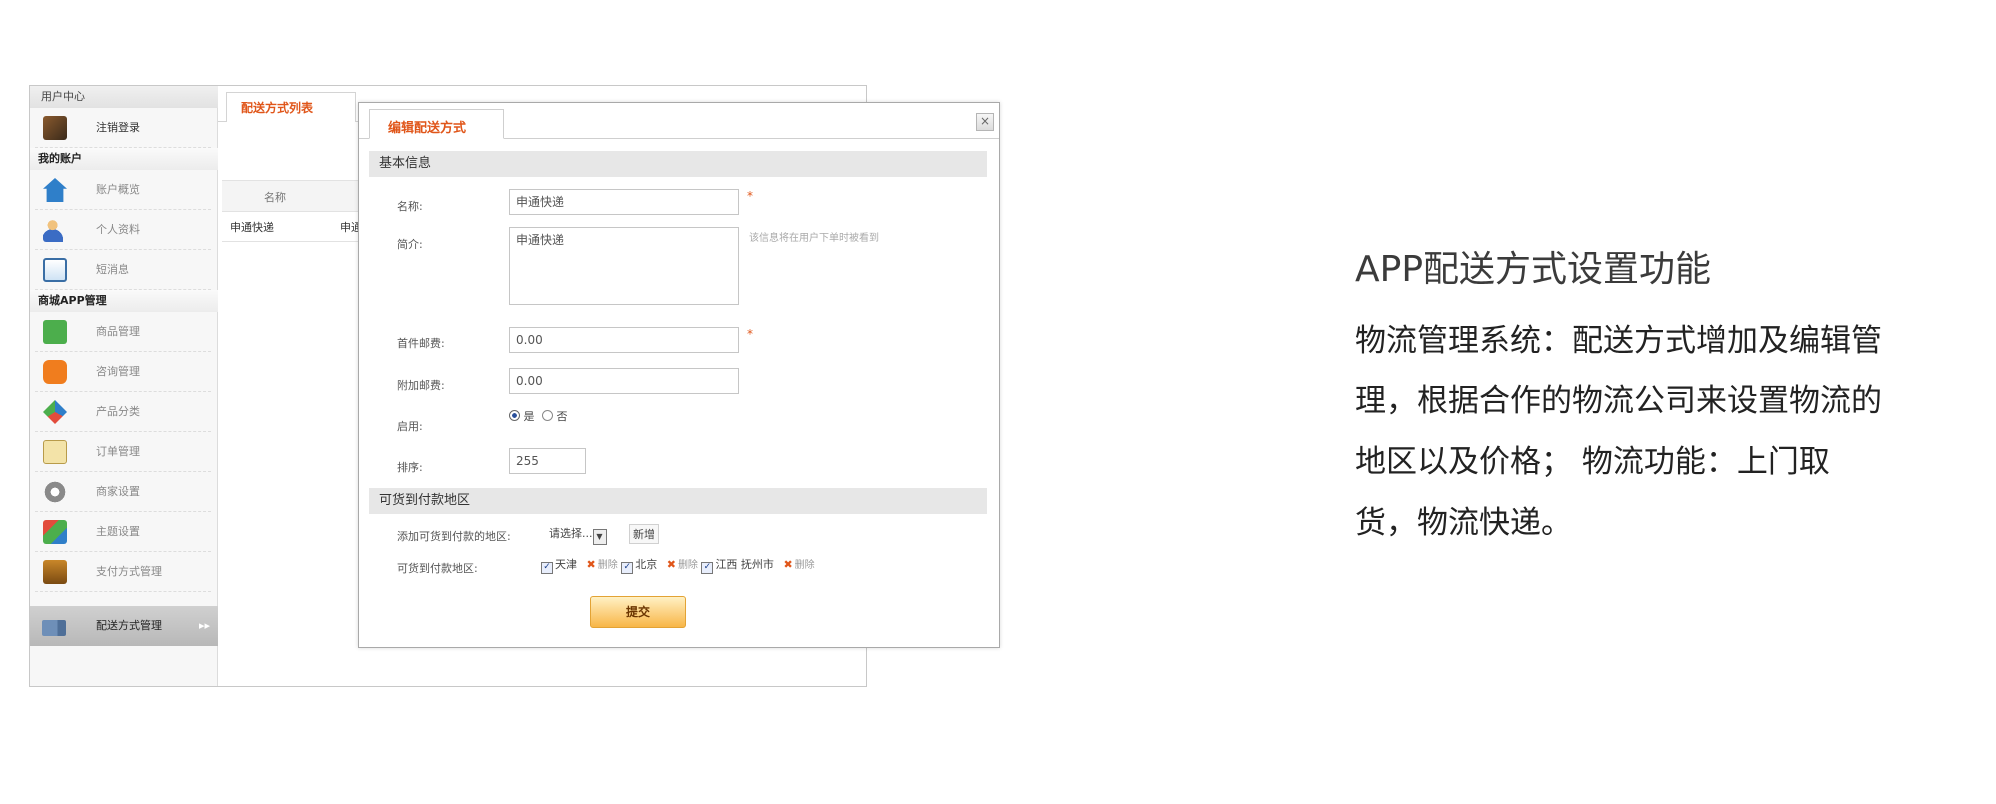  I want to click on name-field: 申通快递, so click(624, 202).